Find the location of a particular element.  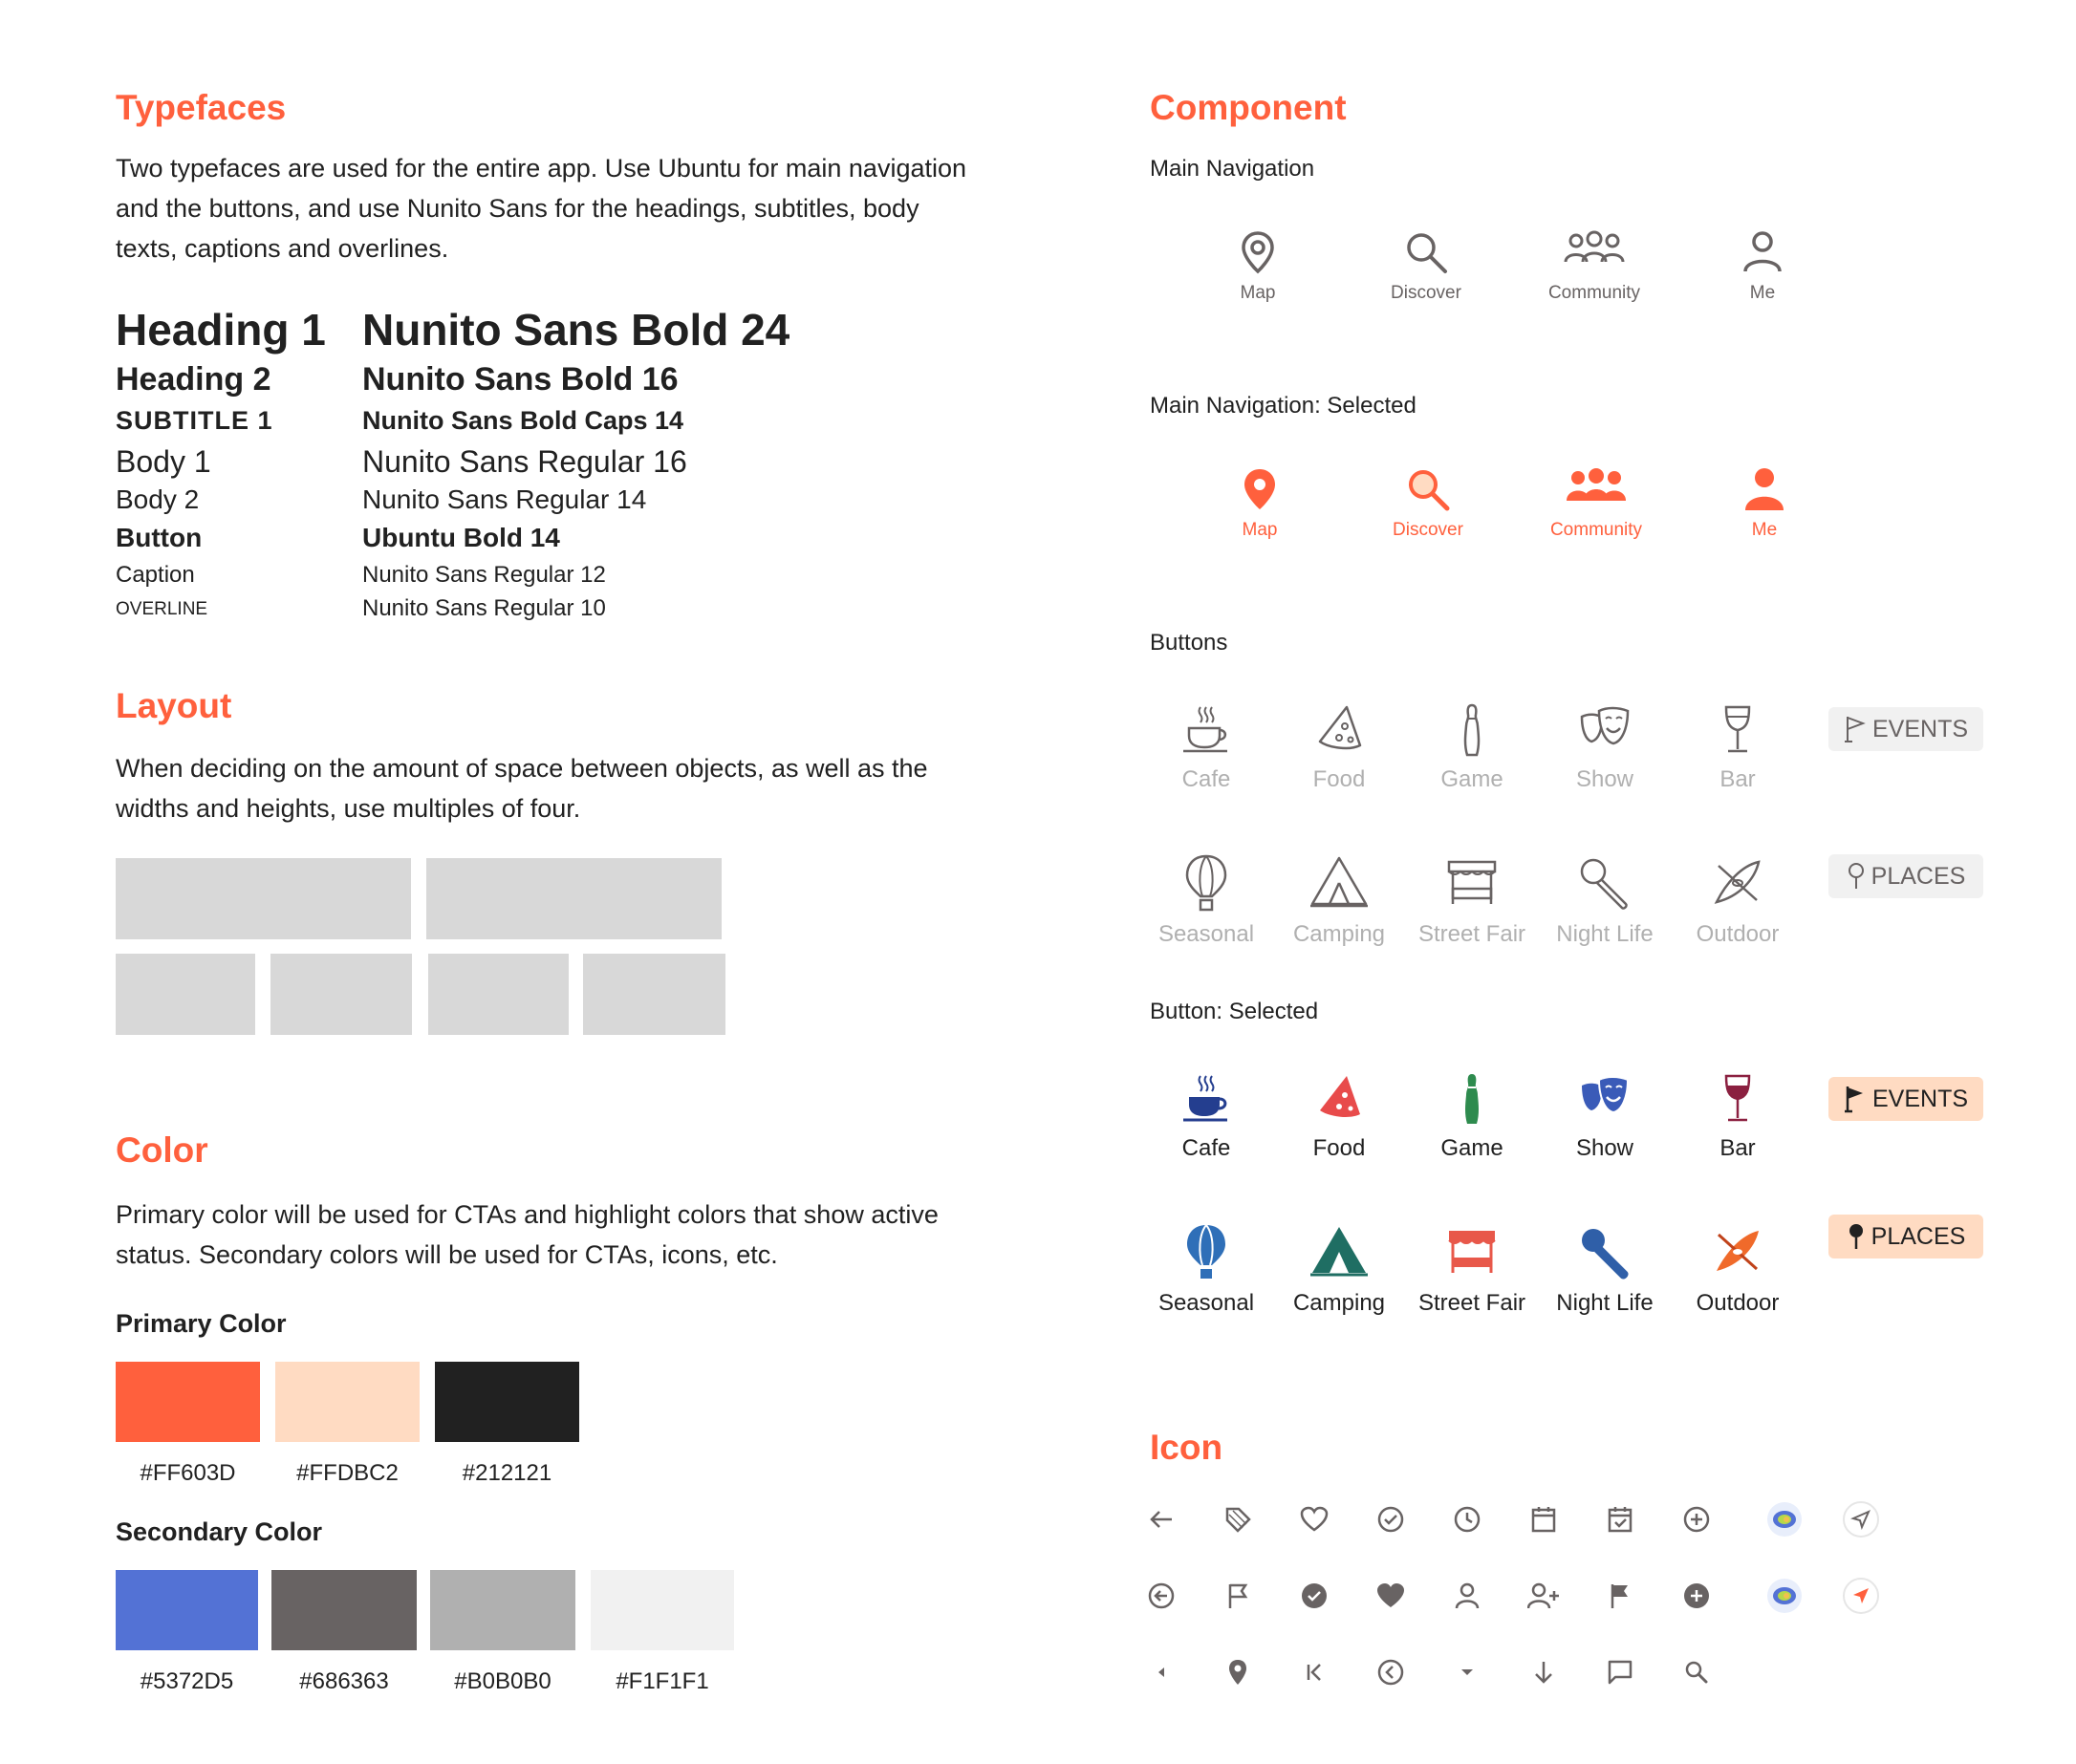

button-label-street-fair-selected: Street Fair is located at coordinates (1471, 1303).